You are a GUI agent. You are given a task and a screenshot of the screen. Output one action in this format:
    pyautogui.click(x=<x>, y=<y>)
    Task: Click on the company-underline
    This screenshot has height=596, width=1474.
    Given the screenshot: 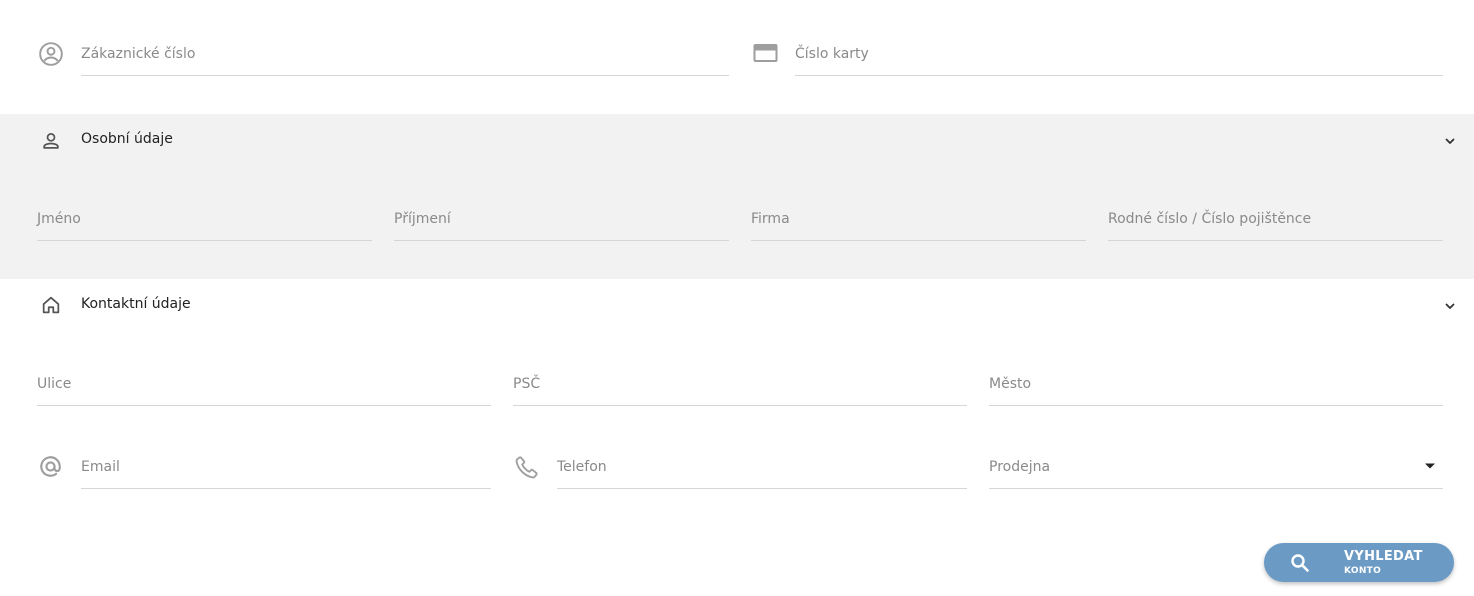 What is the action you would take?
    pyautogui.click(x=918, y=240)
    